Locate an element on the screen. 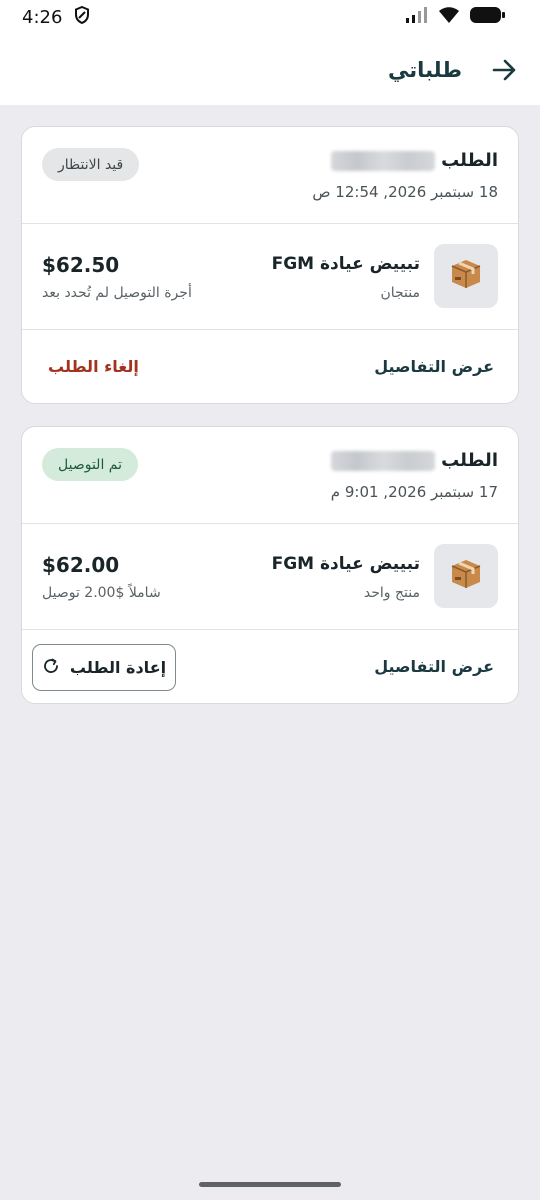 Image resolution: width=540 pixels, height=1200 pixels. home-indicator is located at coordinates (270, 1184).